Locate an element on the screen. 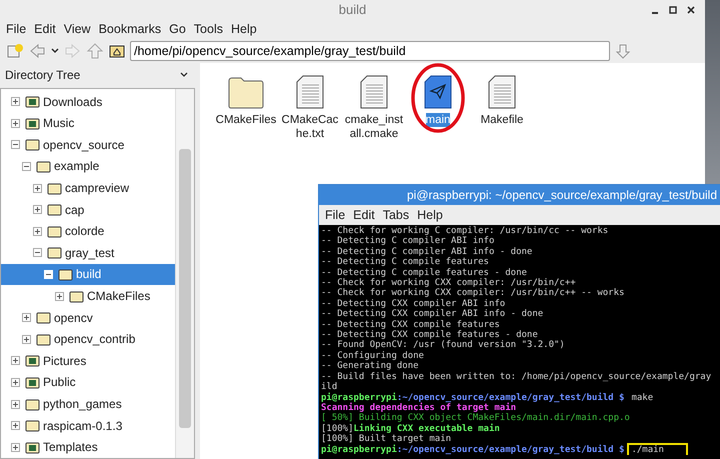  tree-item: opencv_source is located at coordinates (88, 145).